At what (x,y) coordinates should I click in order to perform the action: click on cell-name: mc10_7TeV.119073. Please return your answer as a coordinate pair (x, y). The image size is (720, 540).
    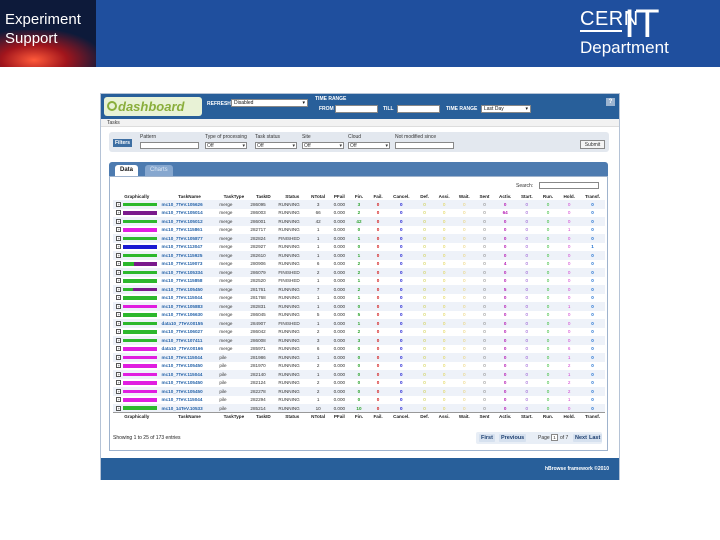
    Looking at the image, I should click on (189, 263).